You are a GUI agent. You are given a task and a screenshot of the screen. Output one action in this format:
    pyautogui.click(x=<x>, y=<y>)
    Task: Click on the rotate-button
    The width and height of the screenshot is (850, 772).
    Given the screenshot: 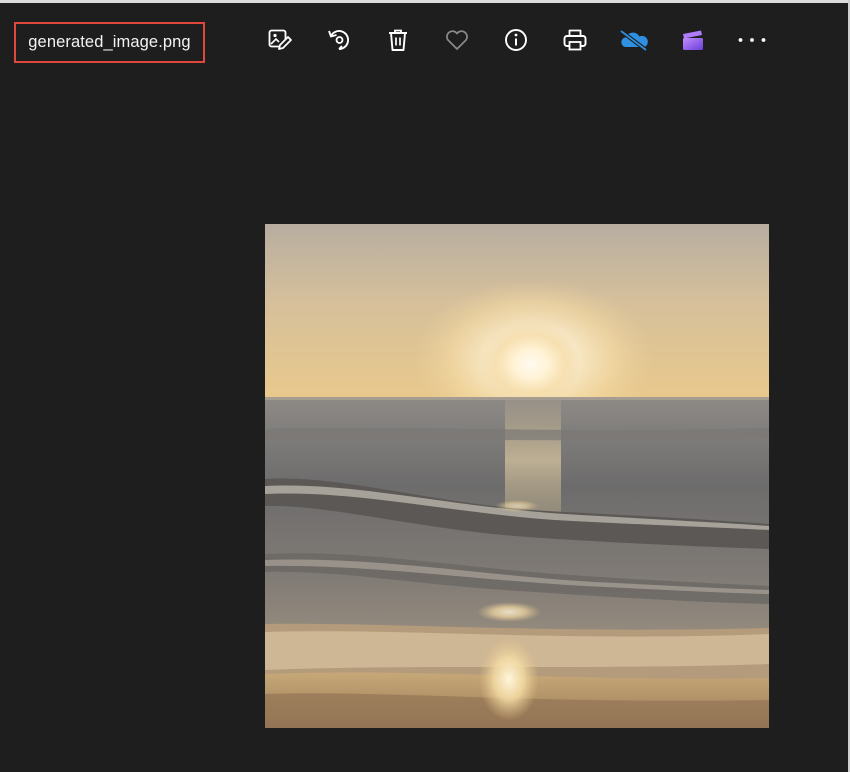 What is the action you would take?
    pyautogui.click(x=338, y=40)
    